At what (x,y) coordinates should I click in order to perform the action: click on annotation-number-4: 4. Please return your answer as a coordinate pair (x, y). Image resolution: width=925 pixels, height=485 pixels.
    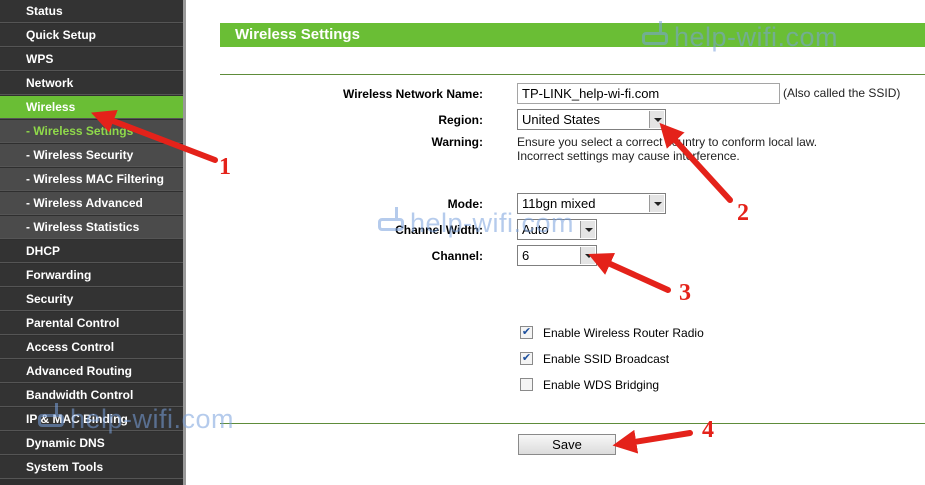
    Looking at the image, I should click on (708, 430).